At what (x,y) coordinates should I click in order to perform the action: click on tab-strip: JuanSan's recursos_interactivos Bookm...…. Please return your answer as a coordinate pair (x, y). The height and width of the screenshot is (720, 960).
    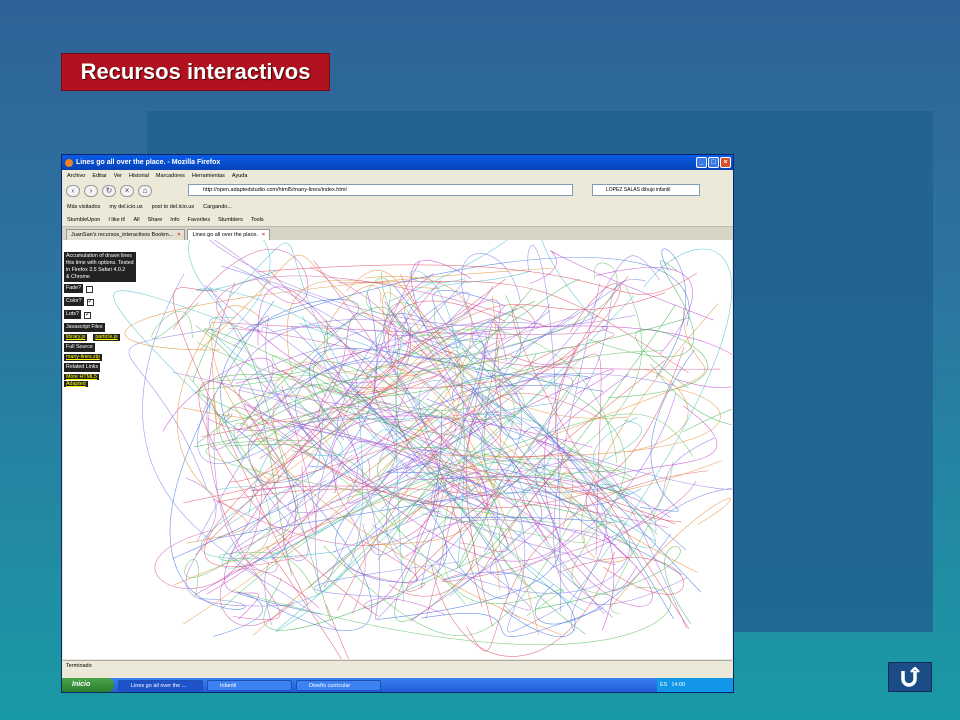
    Looking at the image, I should click on (397, 233).